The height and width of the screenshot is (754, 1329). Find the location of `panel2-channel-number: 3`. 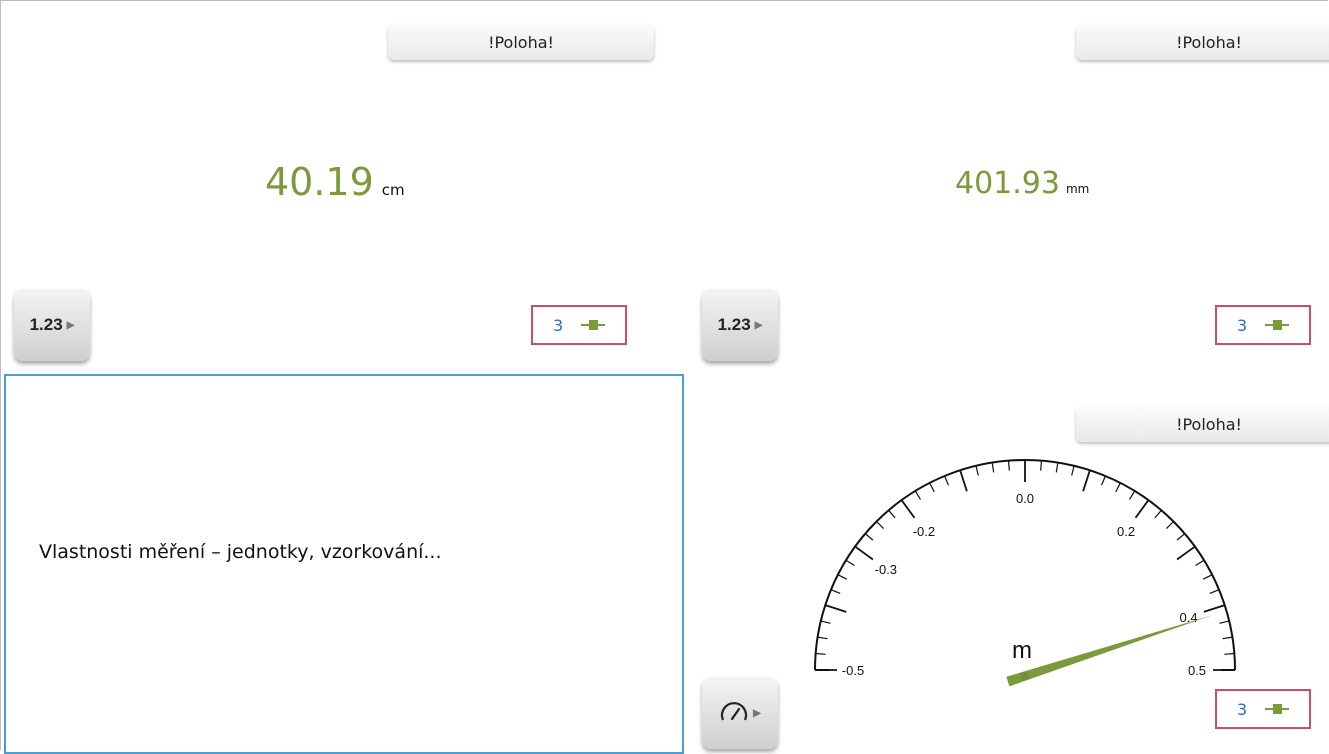

panel2-channel-number: 3 is located at coordinates (1242, 325).